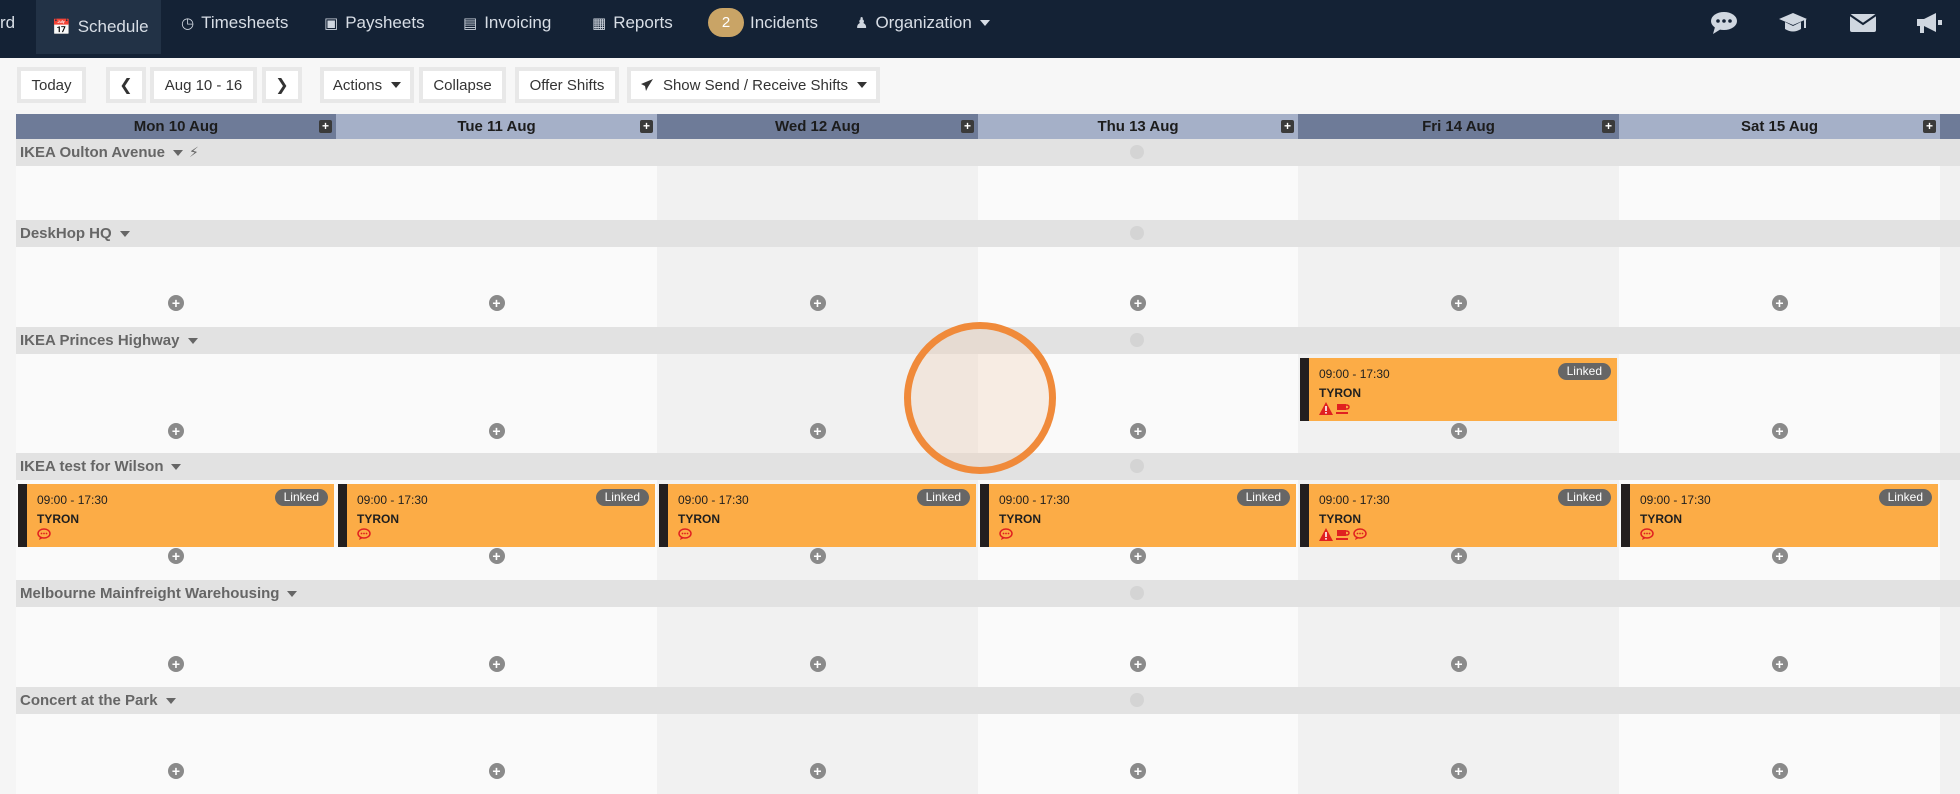 The image size is (1960, 794). Describe the element at coordinates (331, 23) in the screenshot. I see `money-icon: ▣` at that location.